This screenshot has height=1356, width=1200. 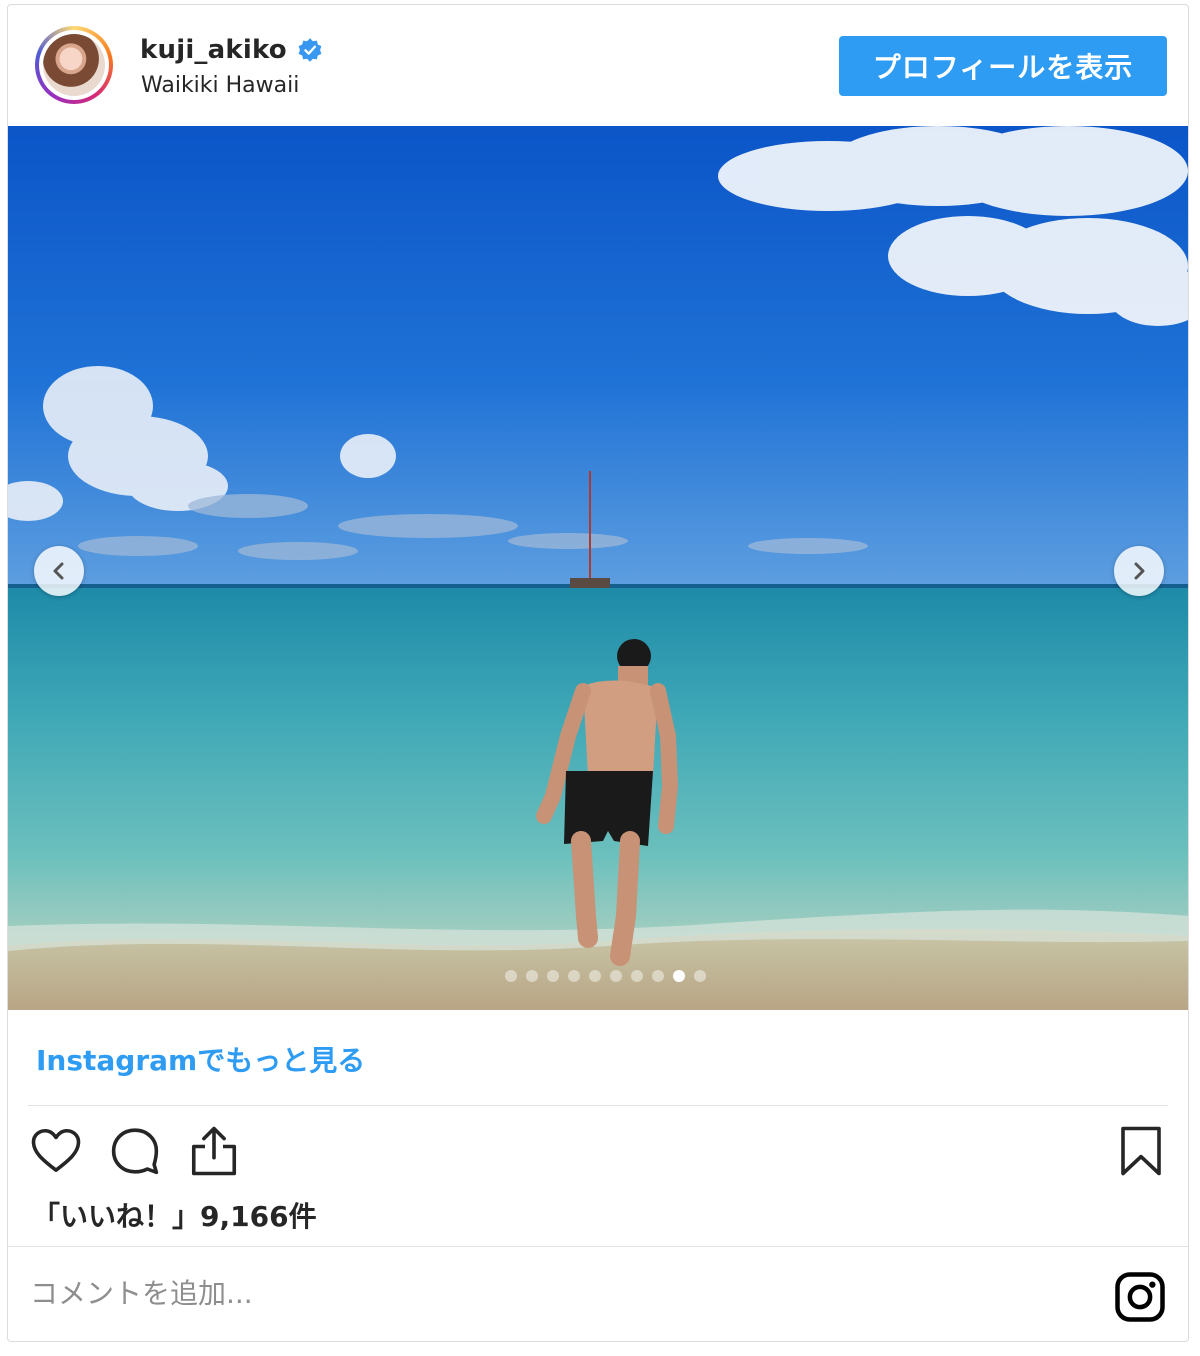 I want to click on verified-badge-icon, so click(x=310, y=50).